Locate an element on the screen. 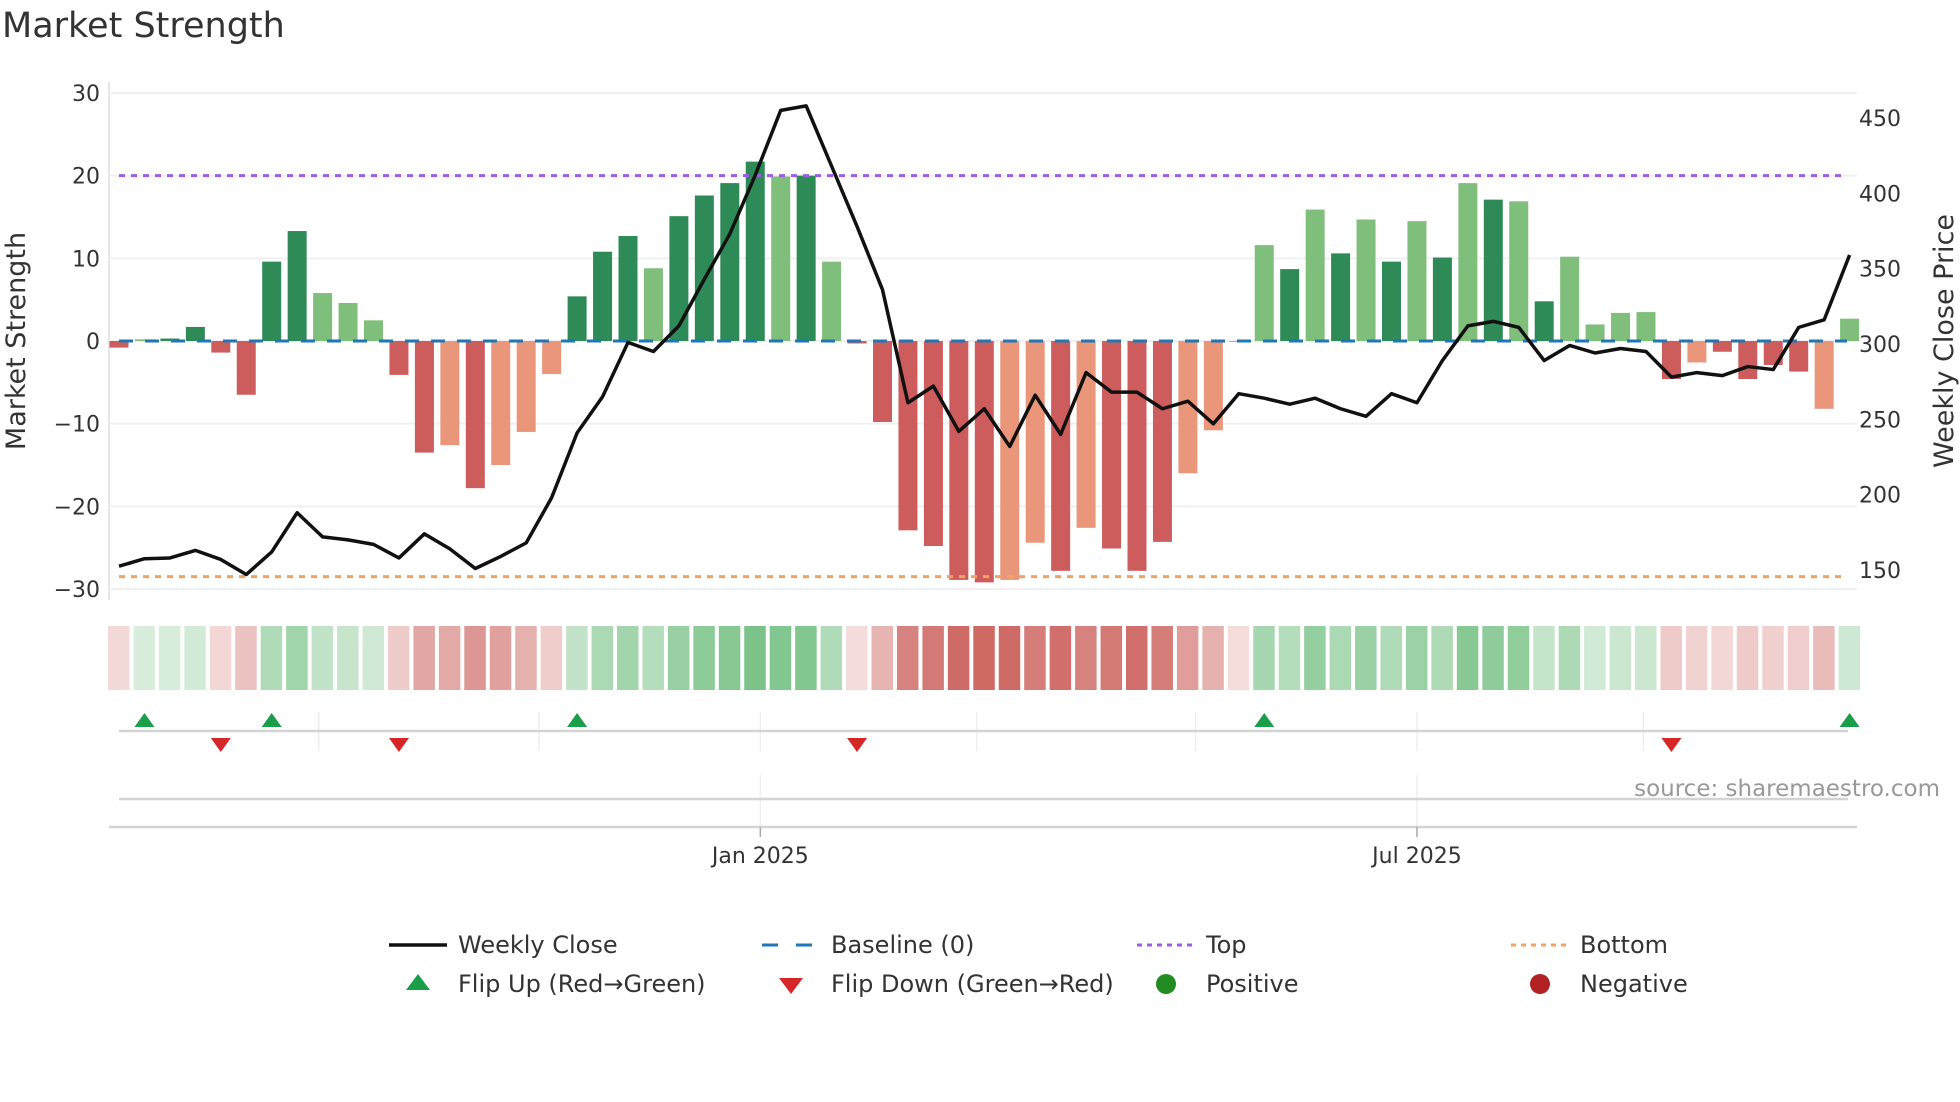  legend-label: Baseline (0) is located at coordinates (902, 945).